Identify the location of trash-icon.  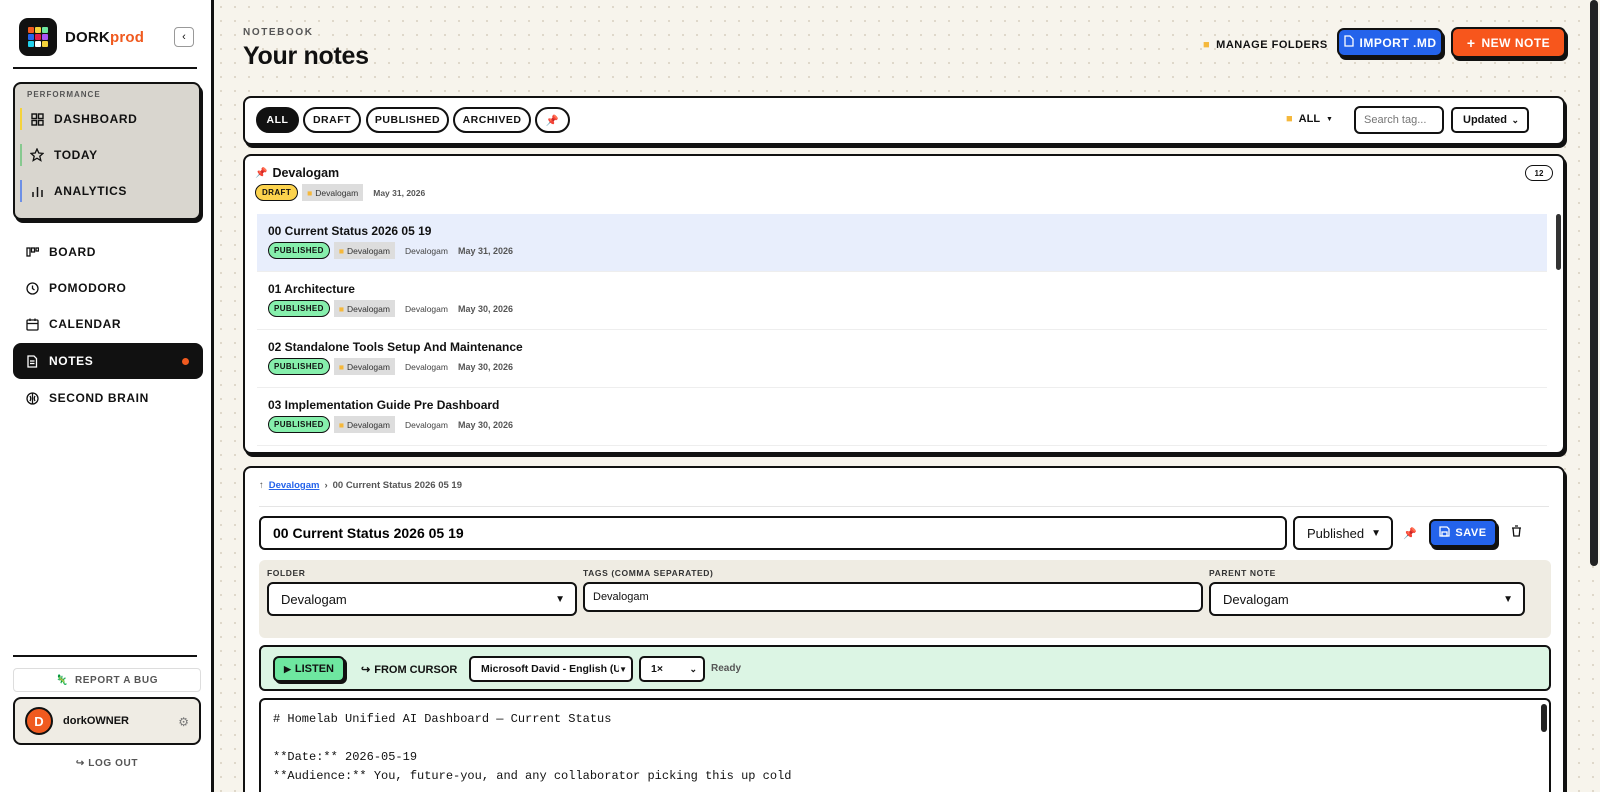
(1516, 532).